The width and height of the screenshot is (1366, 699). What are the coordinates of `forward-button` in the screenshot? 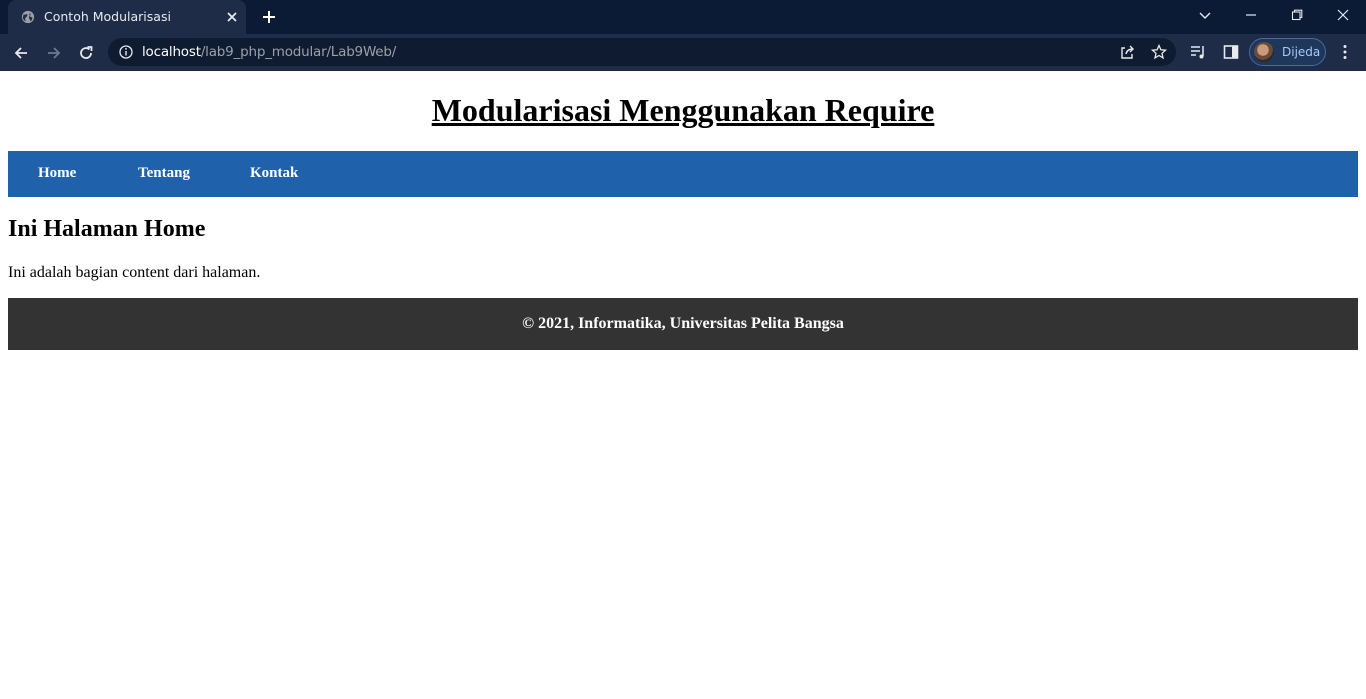 It's located at (54, 53).